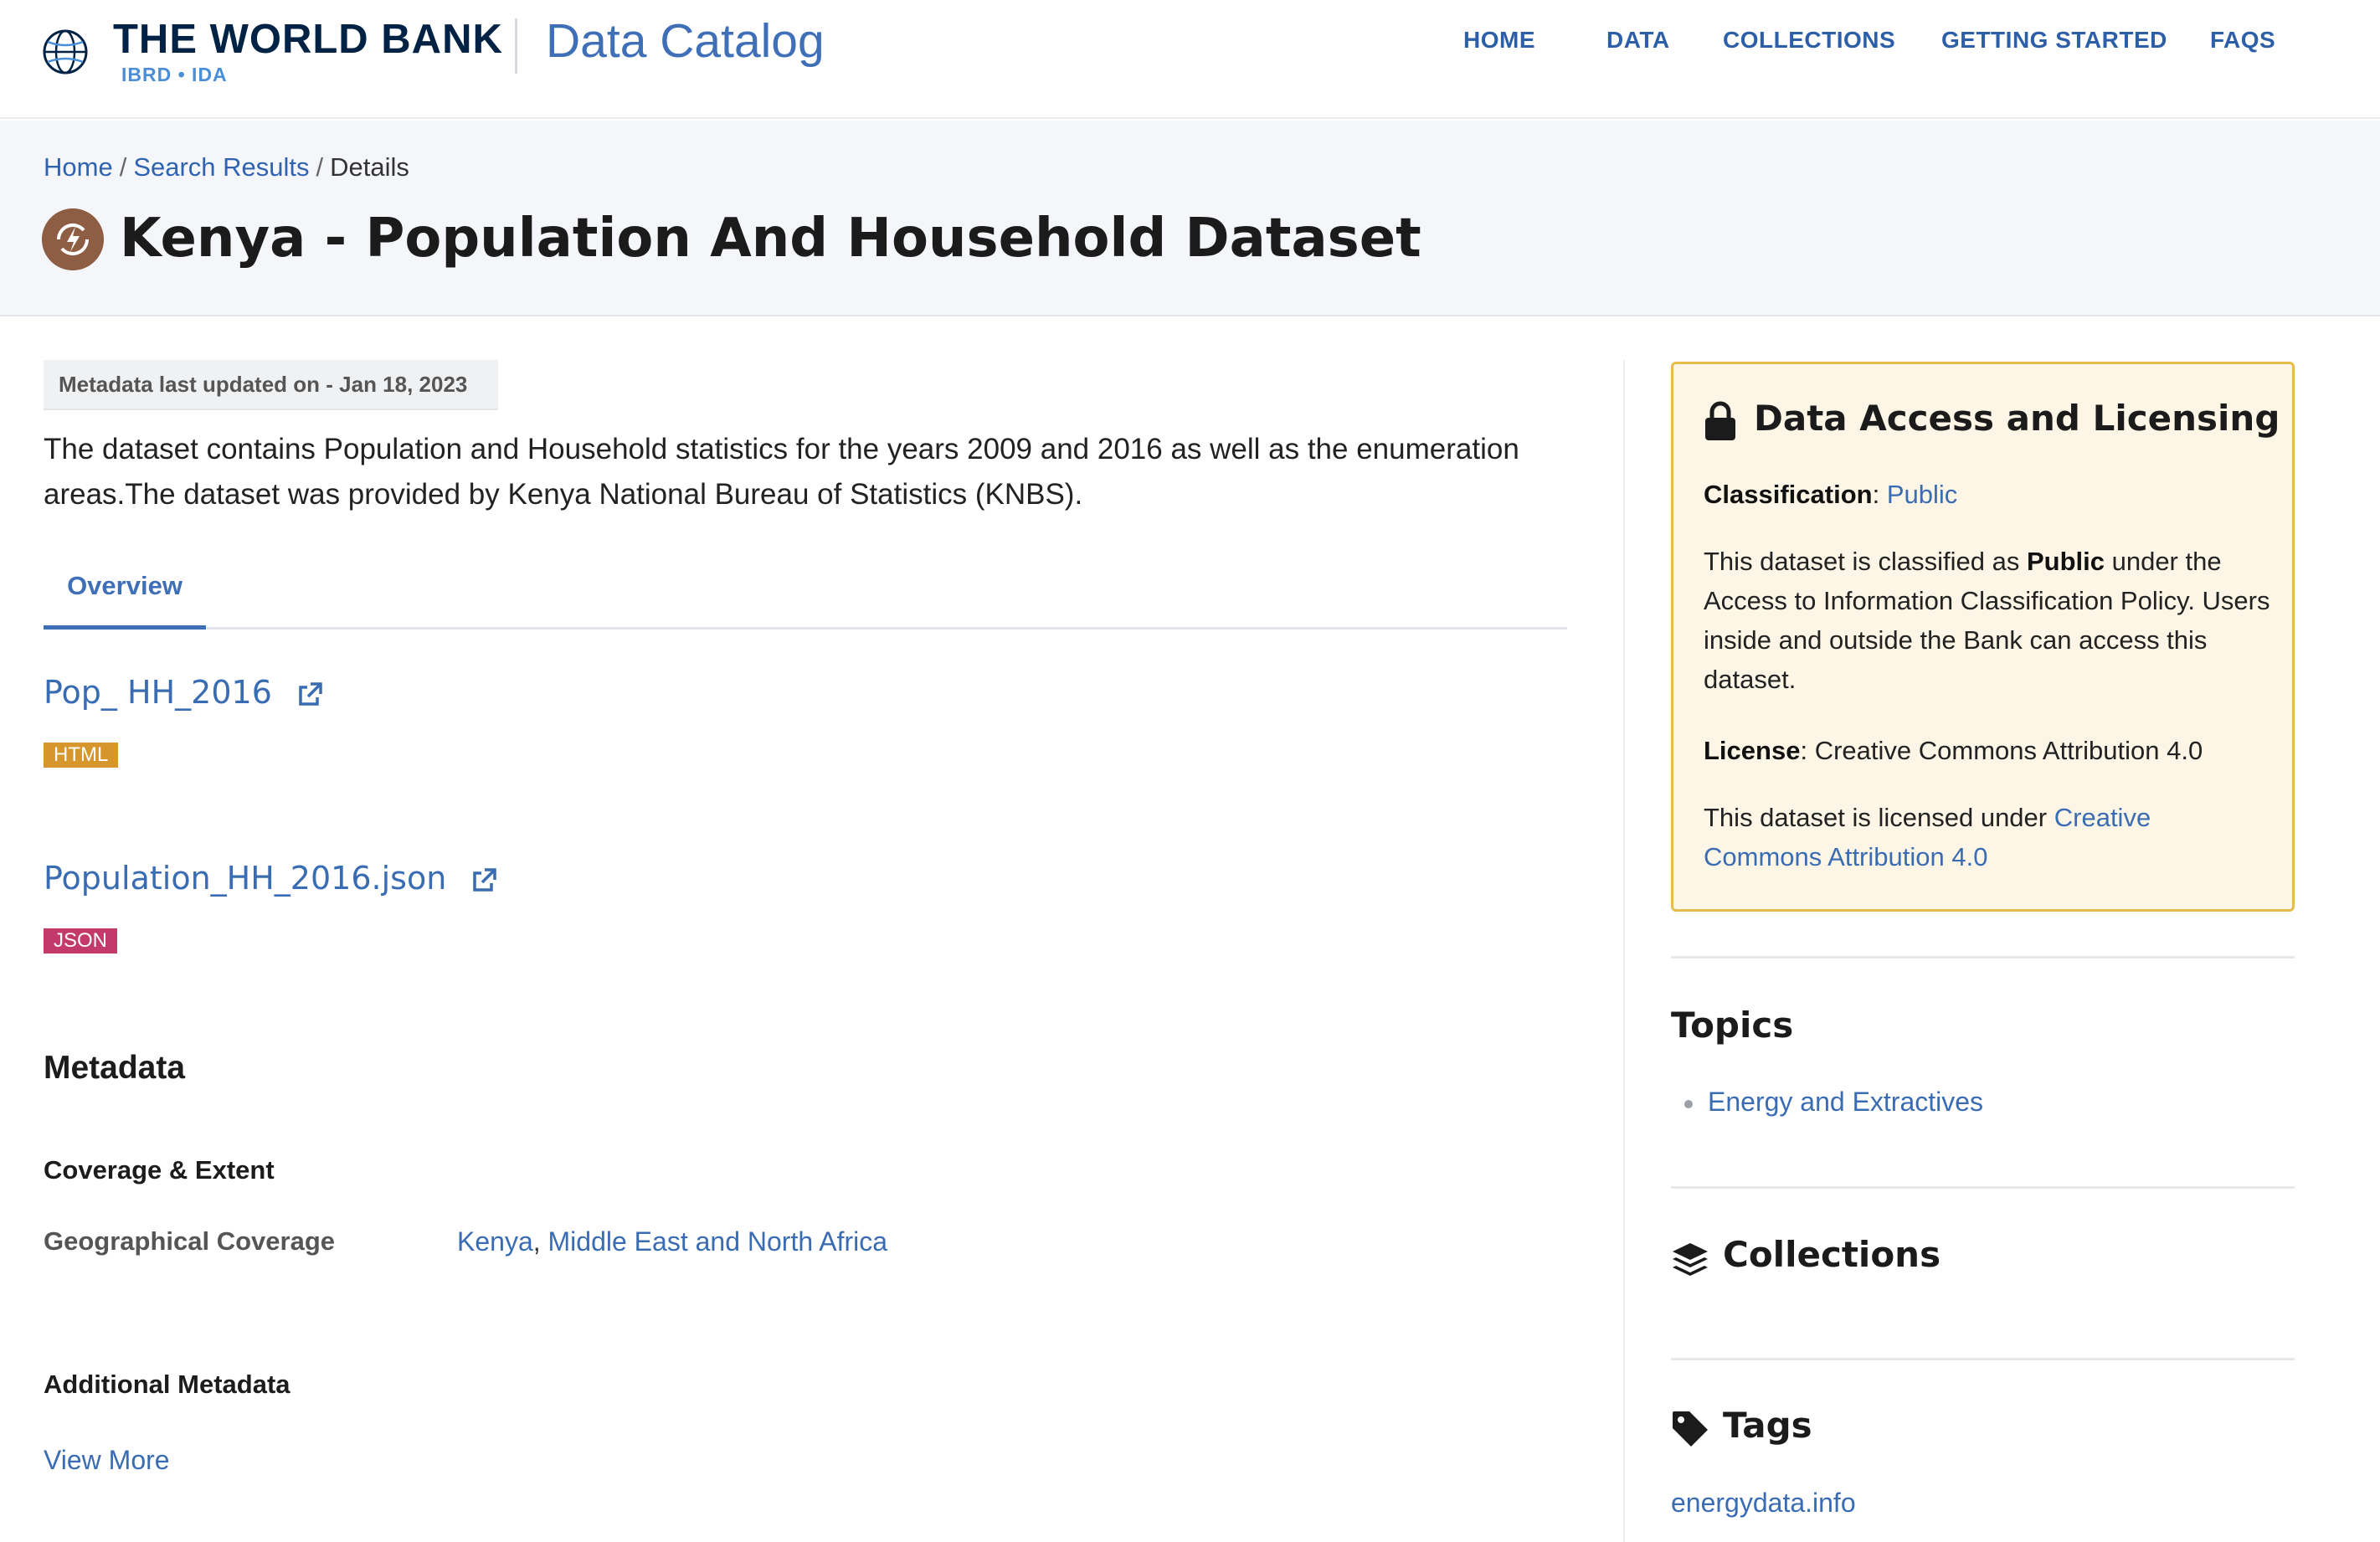 The height and width of the screenshot is (1542, 2380). Describe the element at coordinates (167, 1384) in the screenshot. I see `additional-metadata-heading: Additional Metadata` at that location.